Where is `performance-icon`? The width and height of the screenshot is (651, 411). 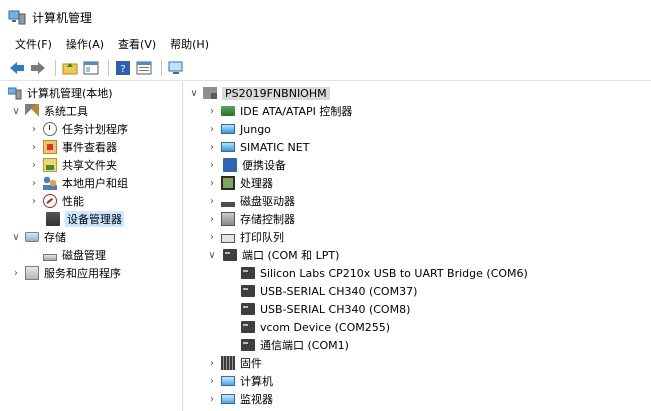
performance-icon is located at coordinates (50, 201).